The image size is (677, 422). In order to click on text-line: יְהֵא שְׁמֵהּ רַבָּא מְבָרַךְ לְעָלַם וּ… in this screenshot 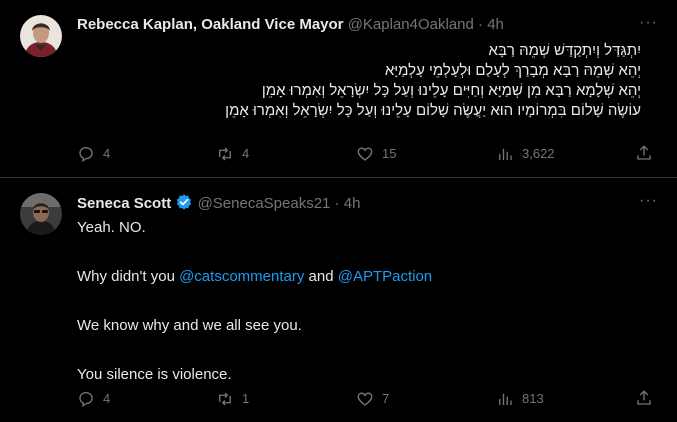, I will do `click(512, 70)`.